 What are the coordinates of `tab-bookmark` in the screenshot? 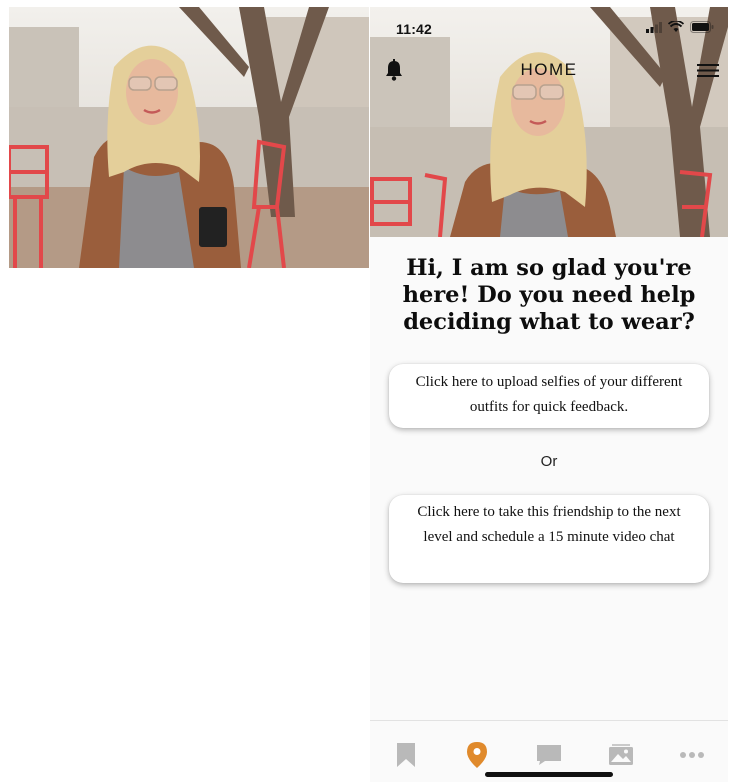 It's located at (406, 755).